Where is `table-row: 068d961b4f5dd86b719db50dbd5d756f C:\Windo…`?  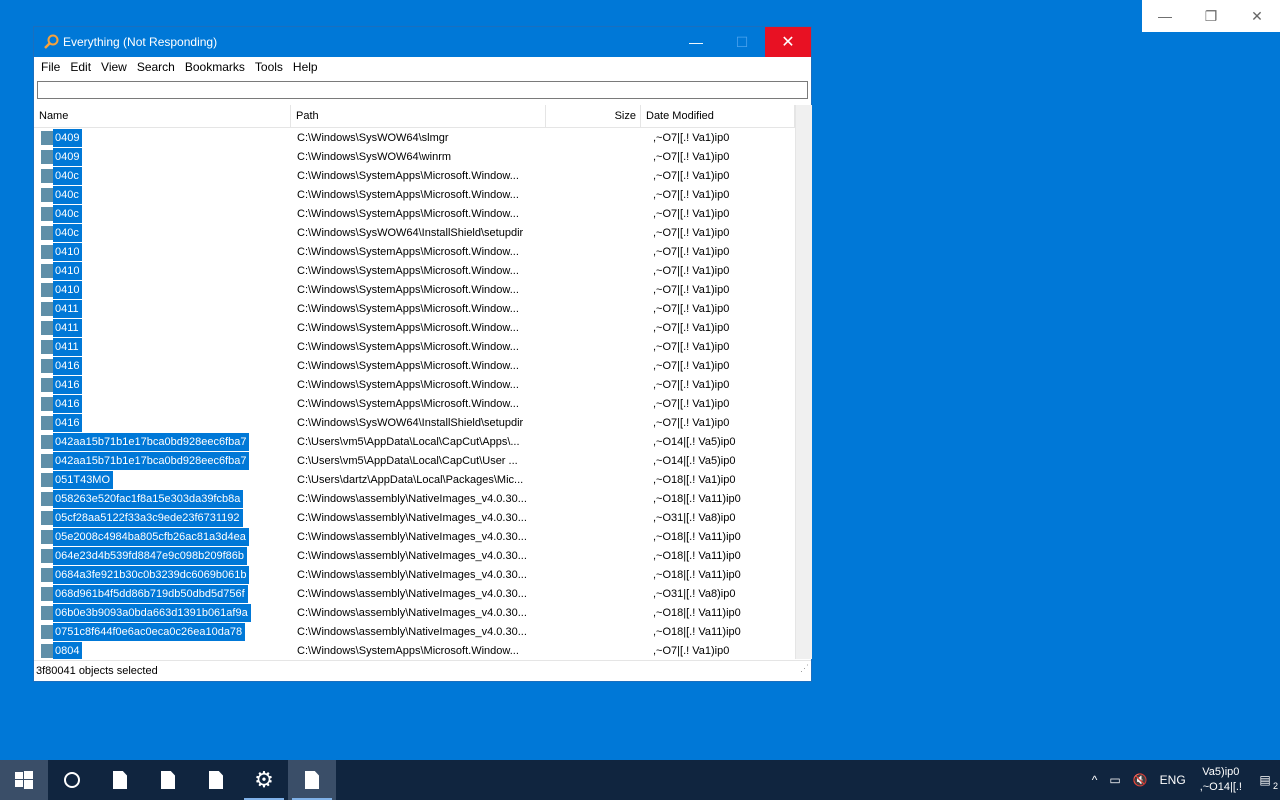
table-row: 068d961b4f5dd86b719db50dbd5d756f C:\Windo… is located at coordinates (414, 593).